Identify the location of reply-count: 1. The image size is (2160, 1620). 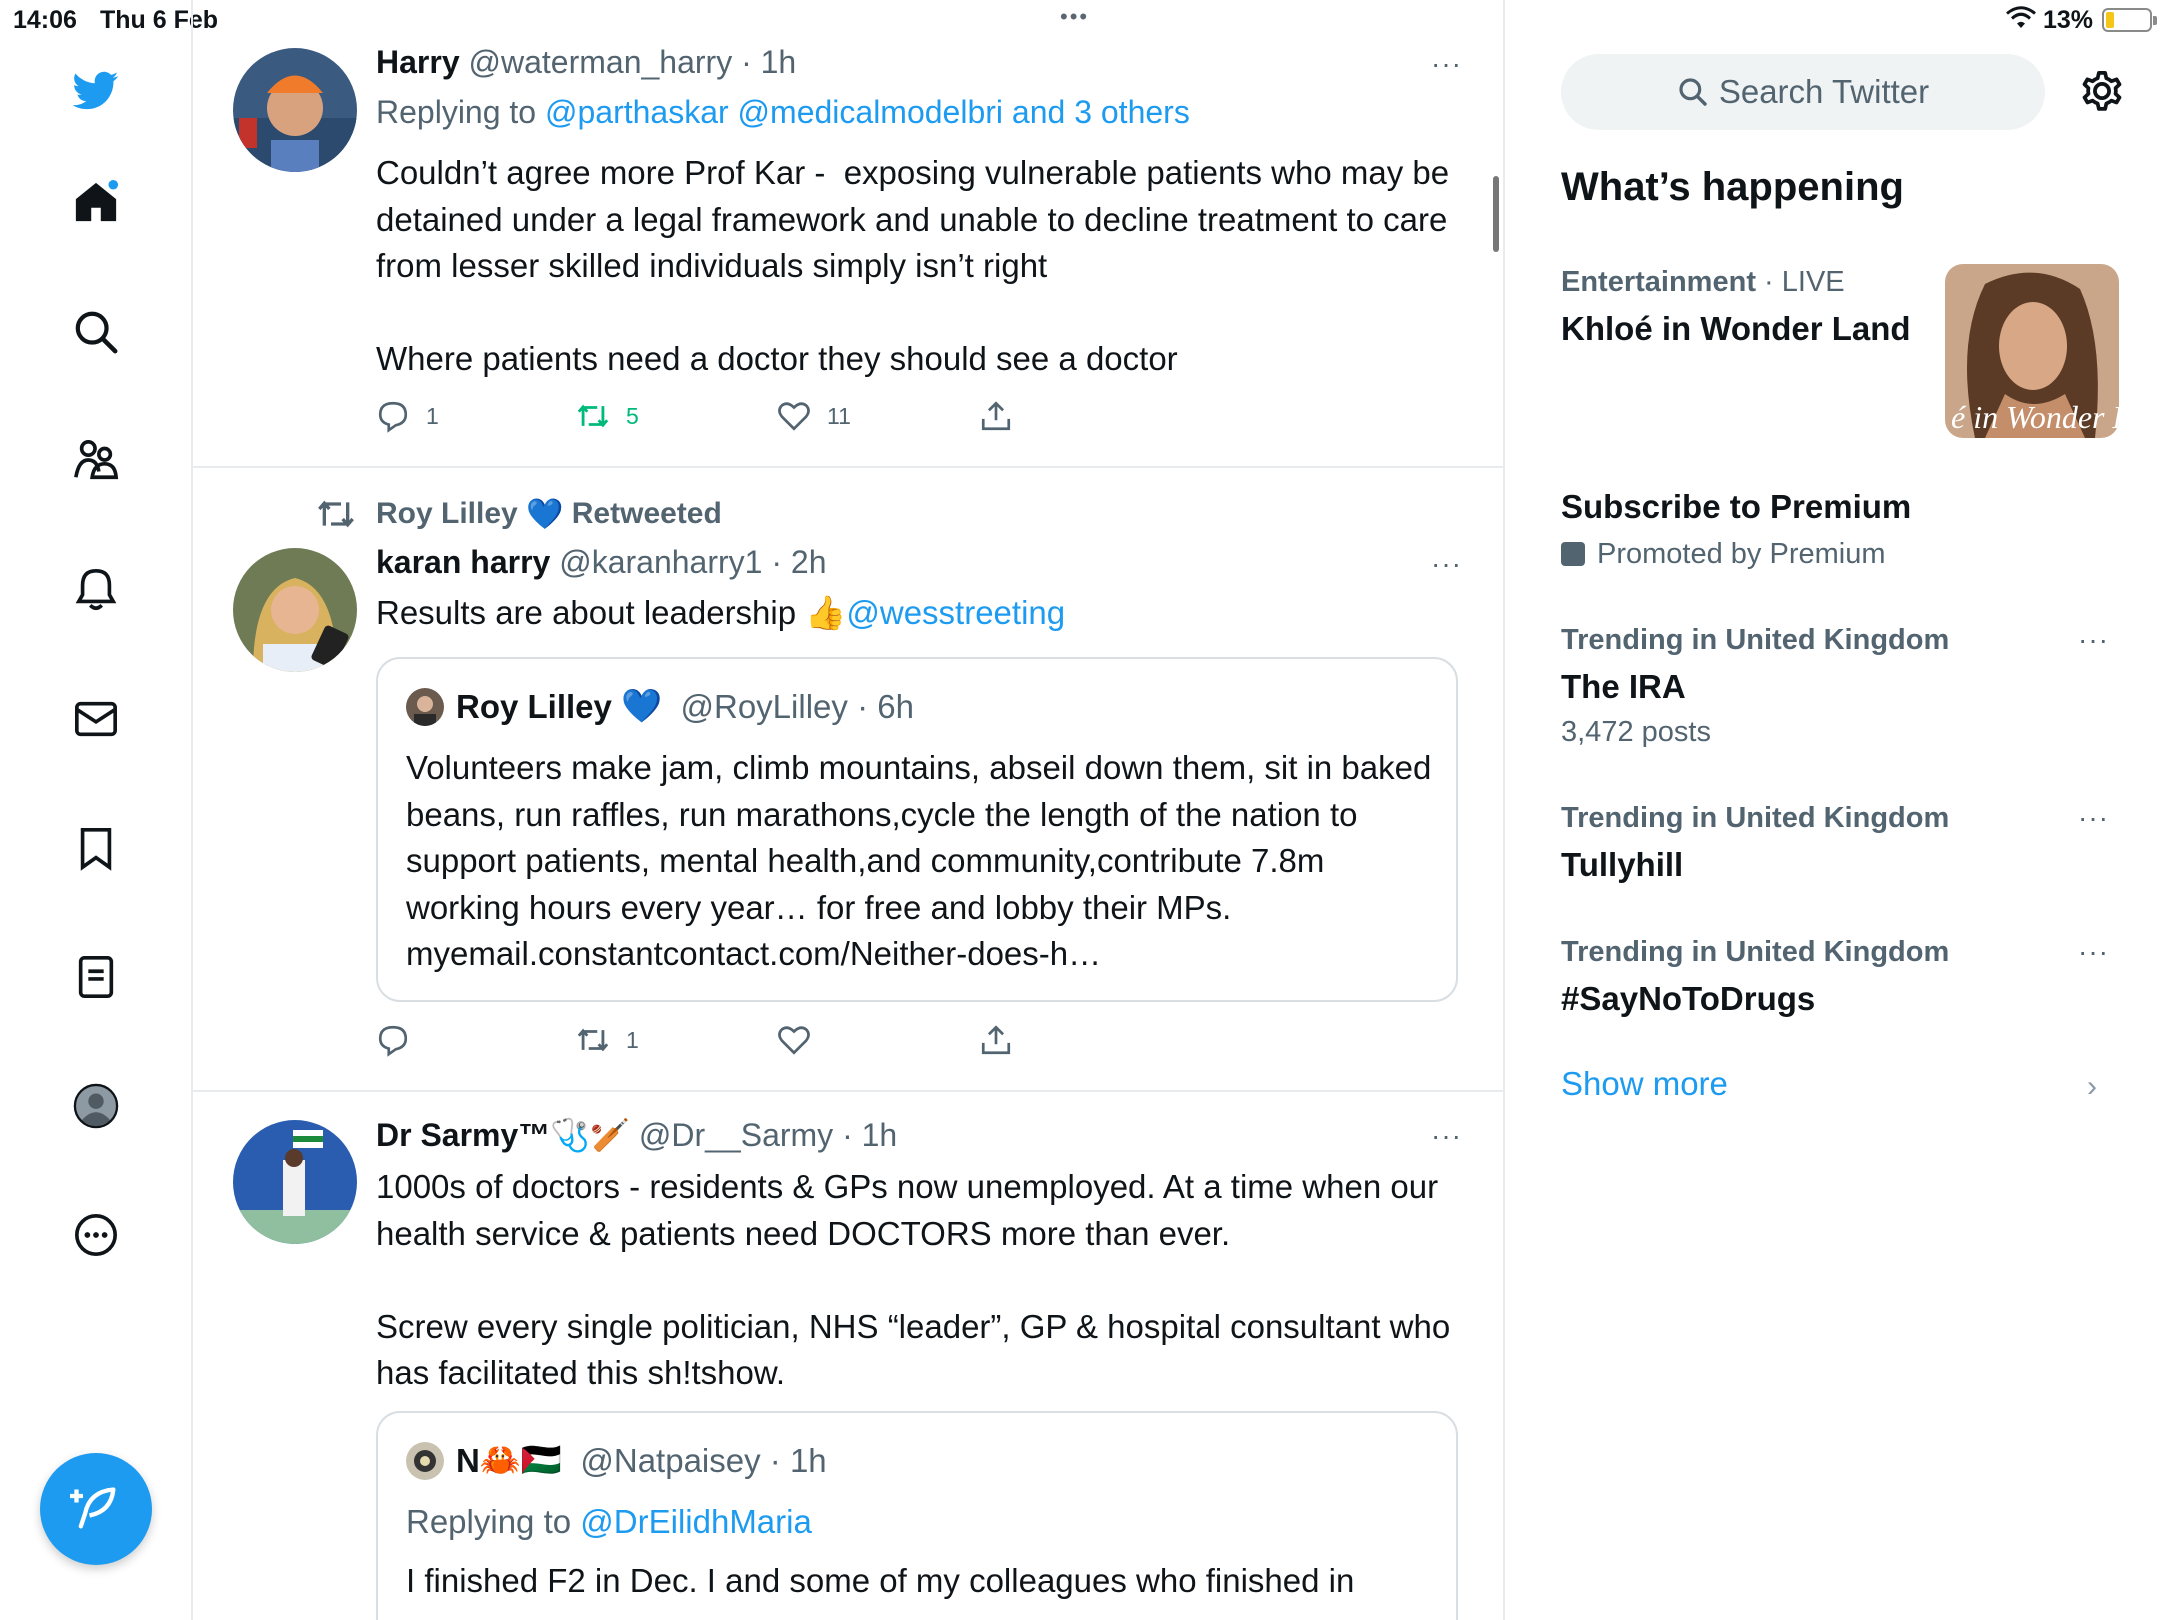
(432, 415).